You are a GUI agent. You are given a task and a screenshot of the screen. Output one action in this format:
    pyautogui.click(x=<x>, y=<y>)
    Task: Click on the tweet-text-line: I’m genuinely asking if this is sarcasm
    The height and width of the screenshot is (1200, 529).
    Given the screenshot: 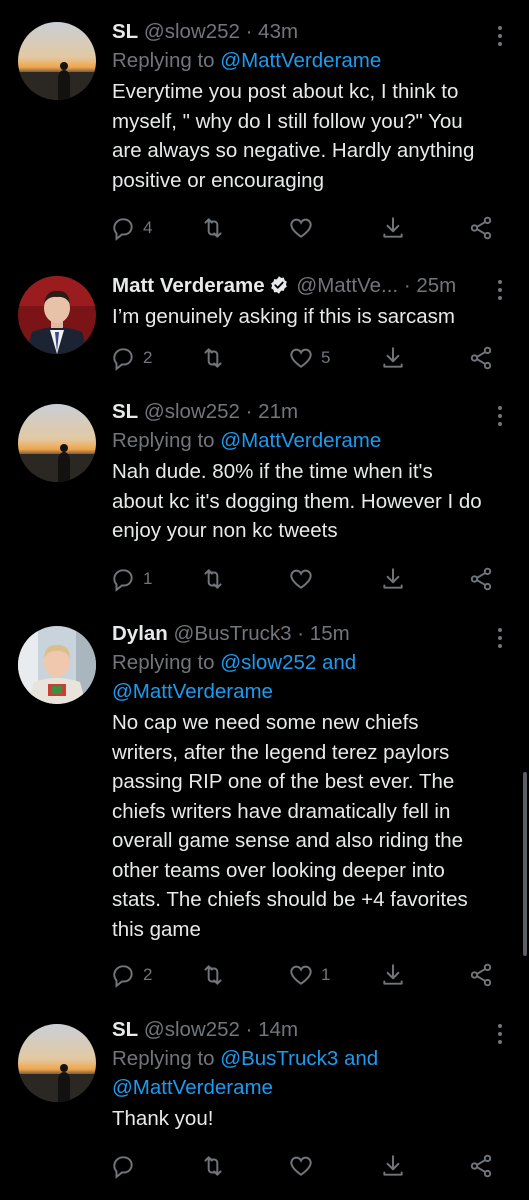 What is the action you would take?
    pyautogui.click(x=283, y=316)
    